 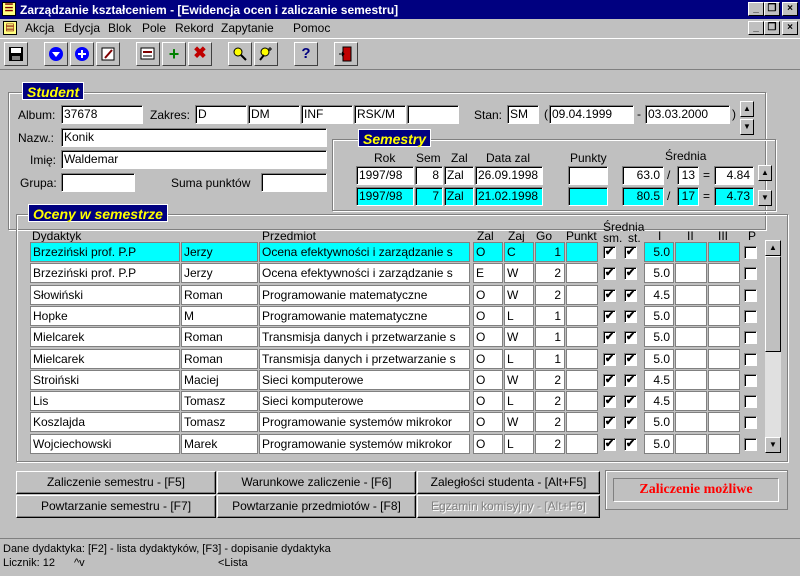 What do you see at coordinates (734, 196) in the screenshot?
I see `sem-row2-avg: 4.73` at bounding box center [734, 196].